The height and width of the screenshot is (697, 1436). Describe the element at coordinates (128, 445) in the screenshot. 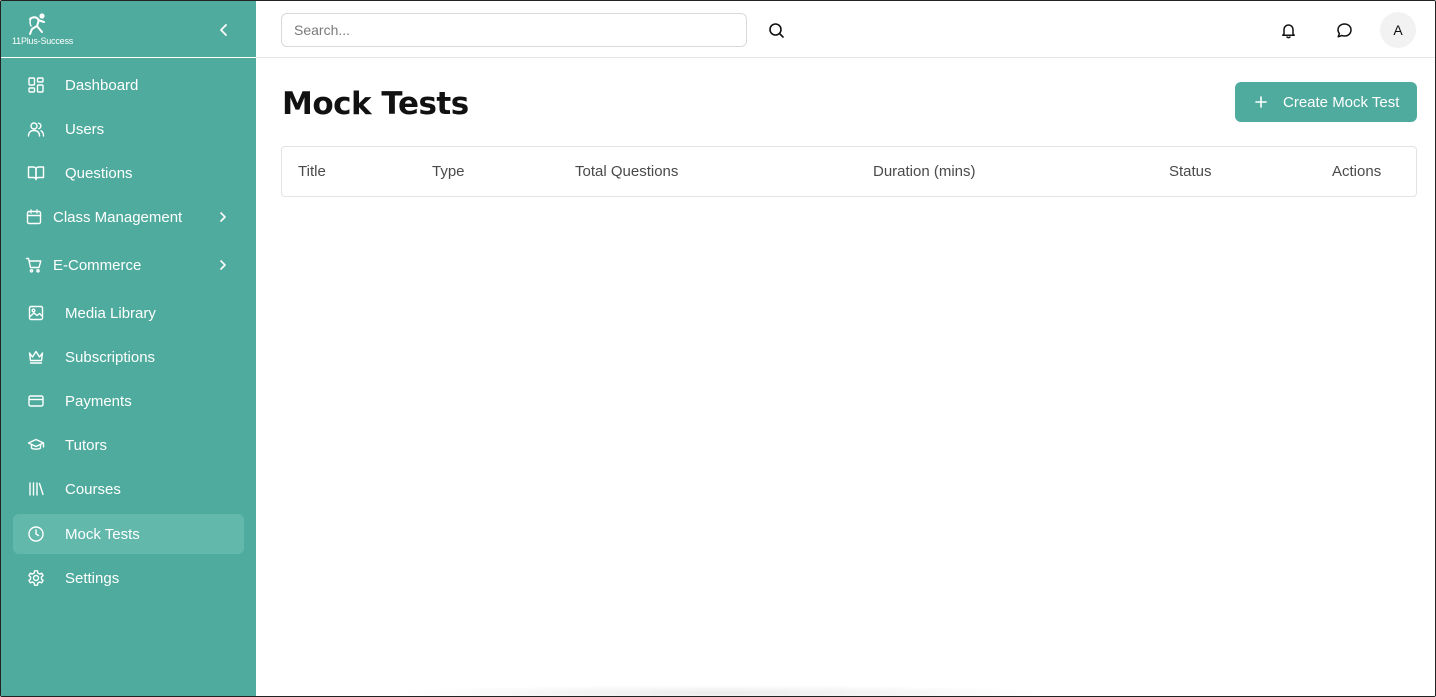

I see `sidebar-item-tutors: Tutors` at that location.